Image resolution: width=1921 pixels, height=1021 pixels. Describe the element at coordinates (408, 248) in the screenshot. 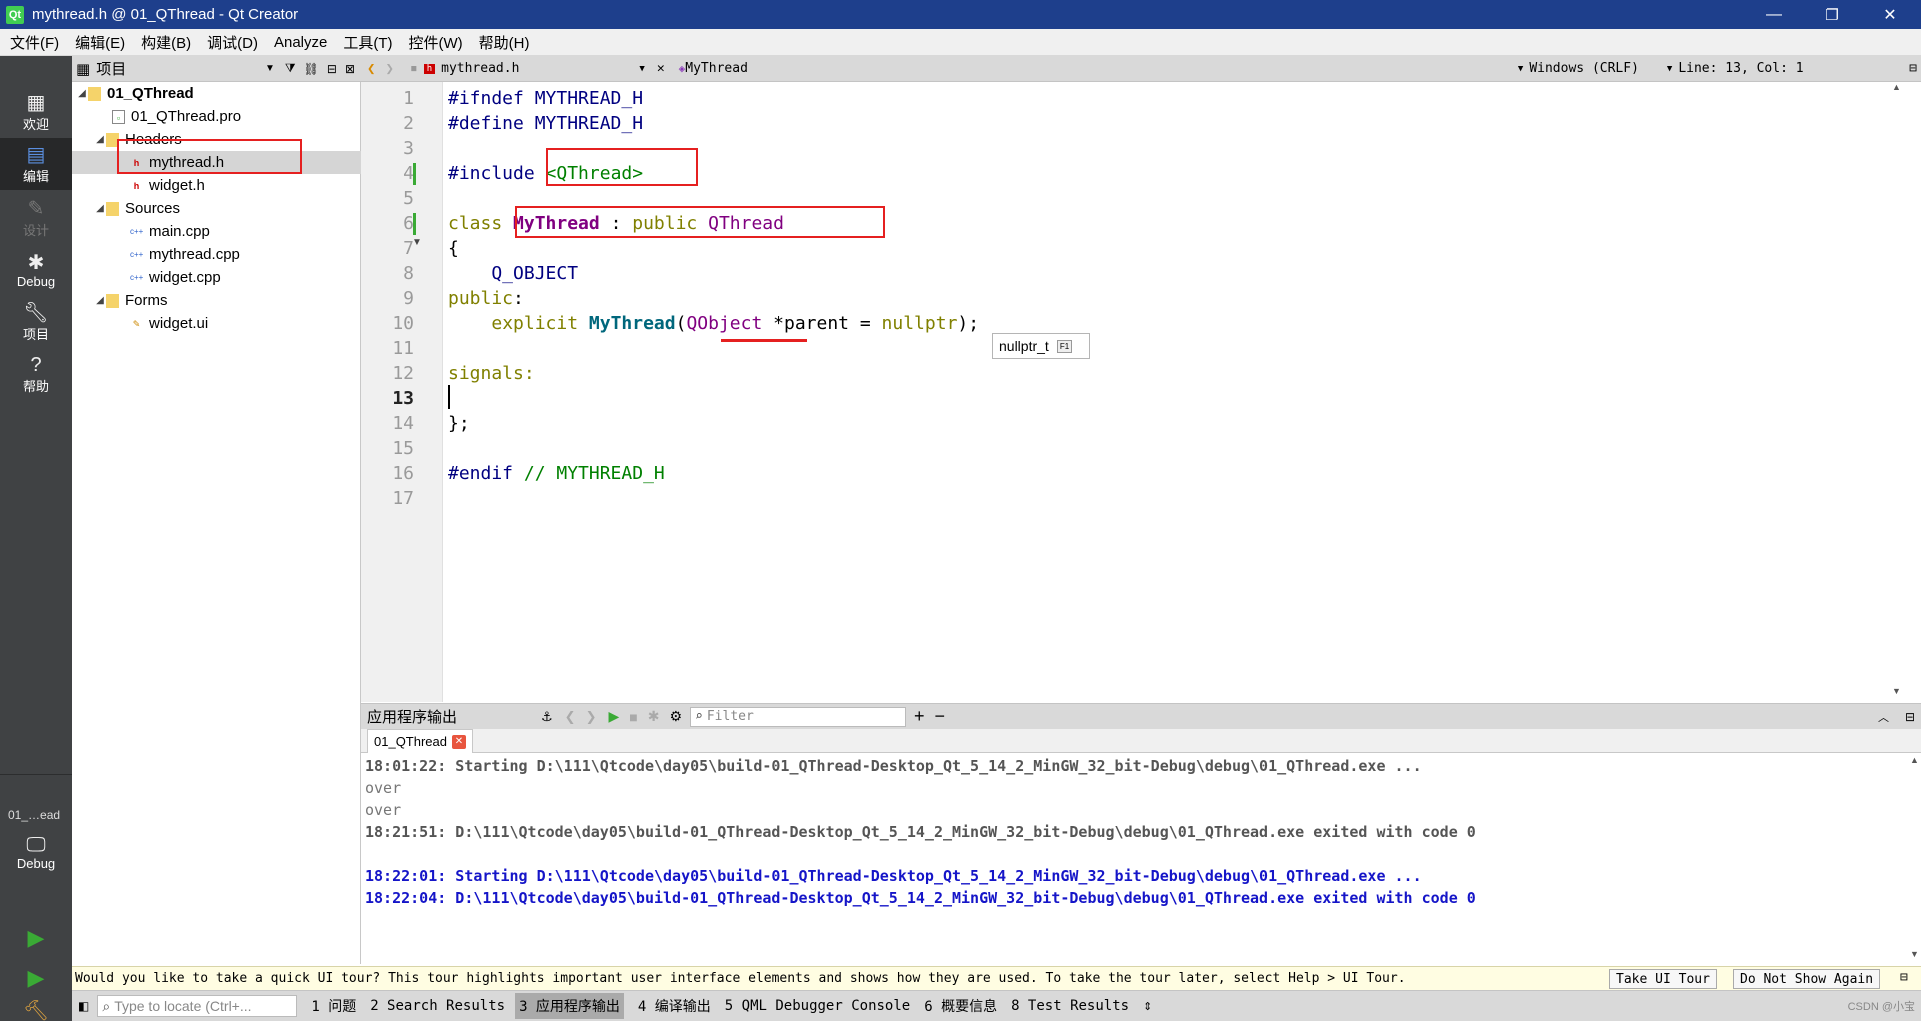

I see `line-number: 7` at that location.